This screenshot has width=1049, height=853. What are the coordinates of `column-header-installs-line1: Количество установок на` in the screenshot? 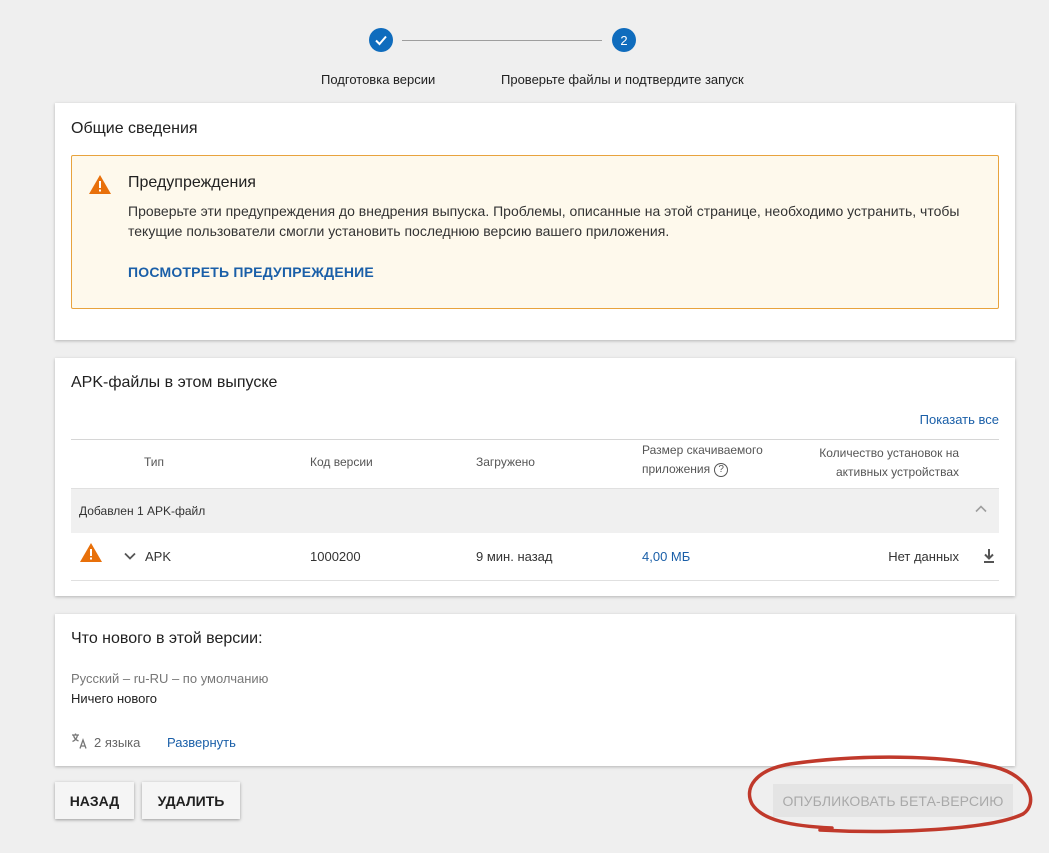 It's located at (889, 453).